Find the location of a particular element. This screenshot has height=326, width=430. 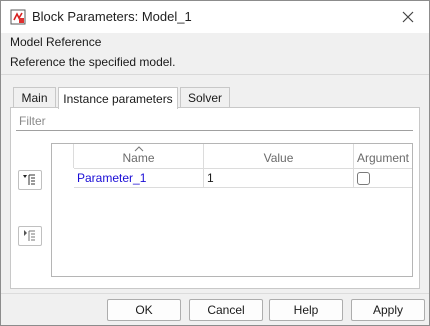

collapse-tree-button is located at coordinates (30, 236).